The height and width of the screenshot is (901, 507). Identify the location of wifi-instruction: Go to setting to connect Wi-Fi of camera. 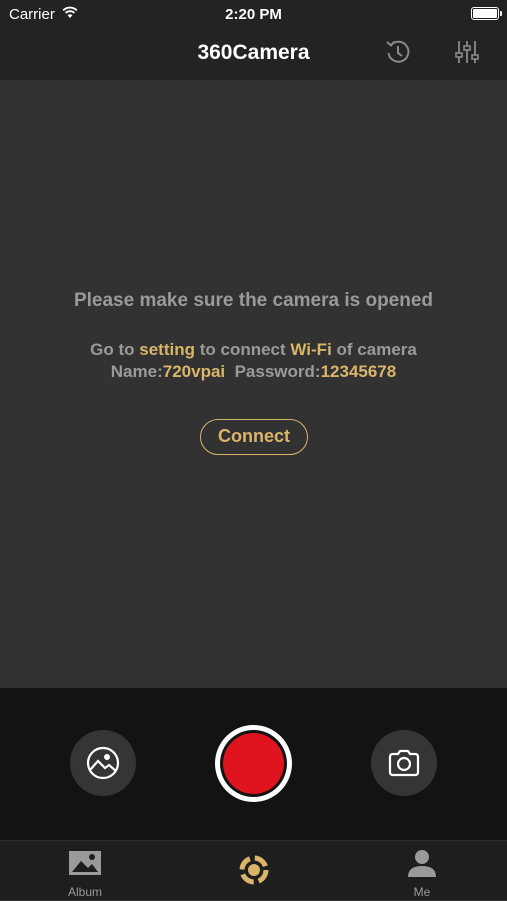
(253, 350).